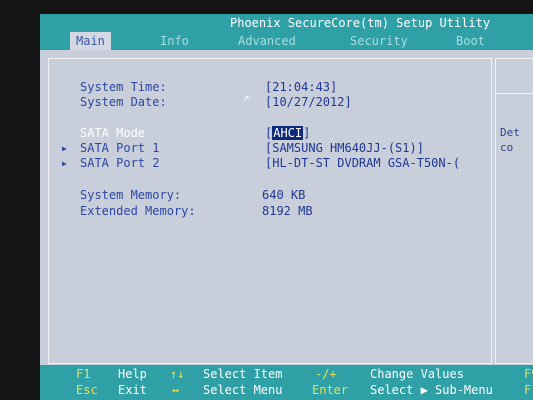  I want to click on sata-port2-value: [HL-DT-ST DVDRAM GSA-T50N-(, so click(363, 163).